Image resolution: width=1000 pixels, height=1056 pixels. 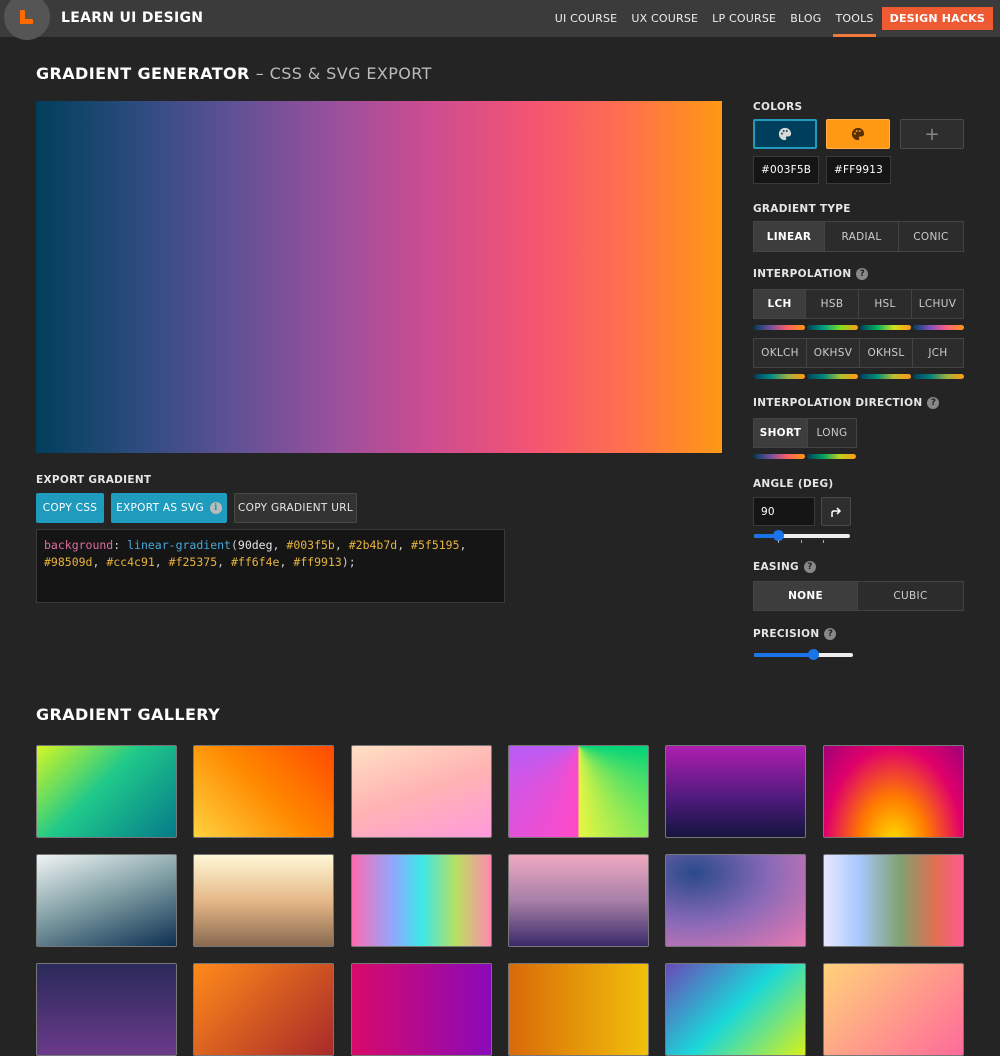 I want to click on code-angle: 90deg, so click(x=255, y=545).